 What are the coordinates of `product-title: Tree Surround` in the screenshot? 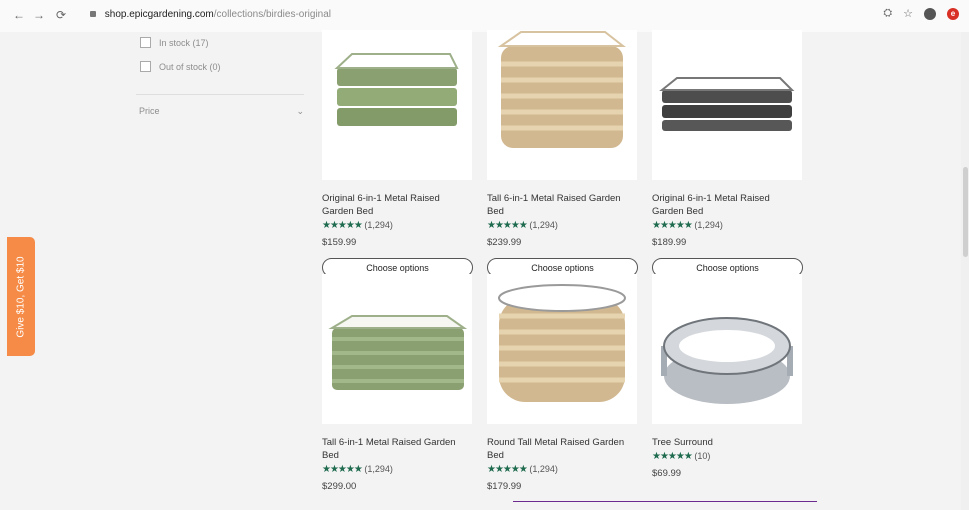 It's located at (727, 442).